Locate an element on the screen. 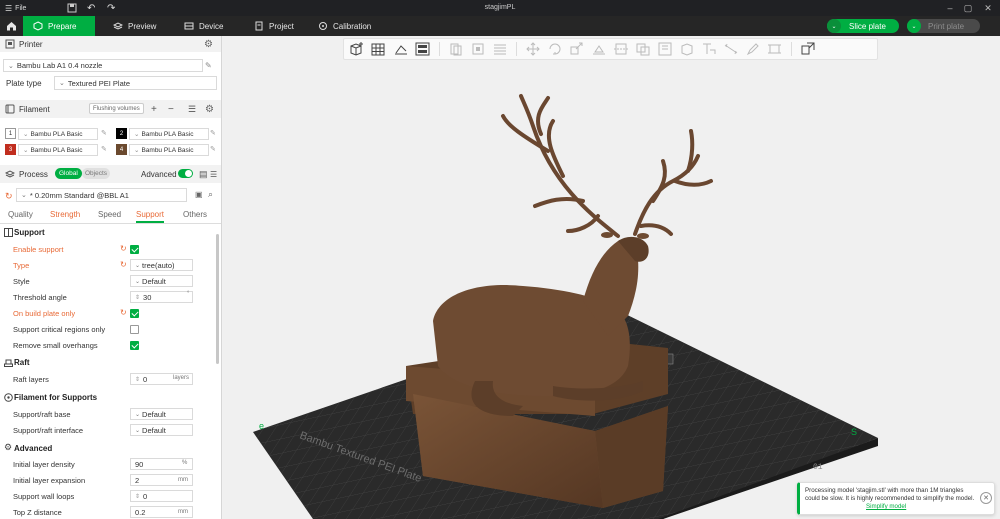 This screenshot has width=1000, height=519. printer-settings-gear-icon: ⚙ is located at coordinates (208, 44).